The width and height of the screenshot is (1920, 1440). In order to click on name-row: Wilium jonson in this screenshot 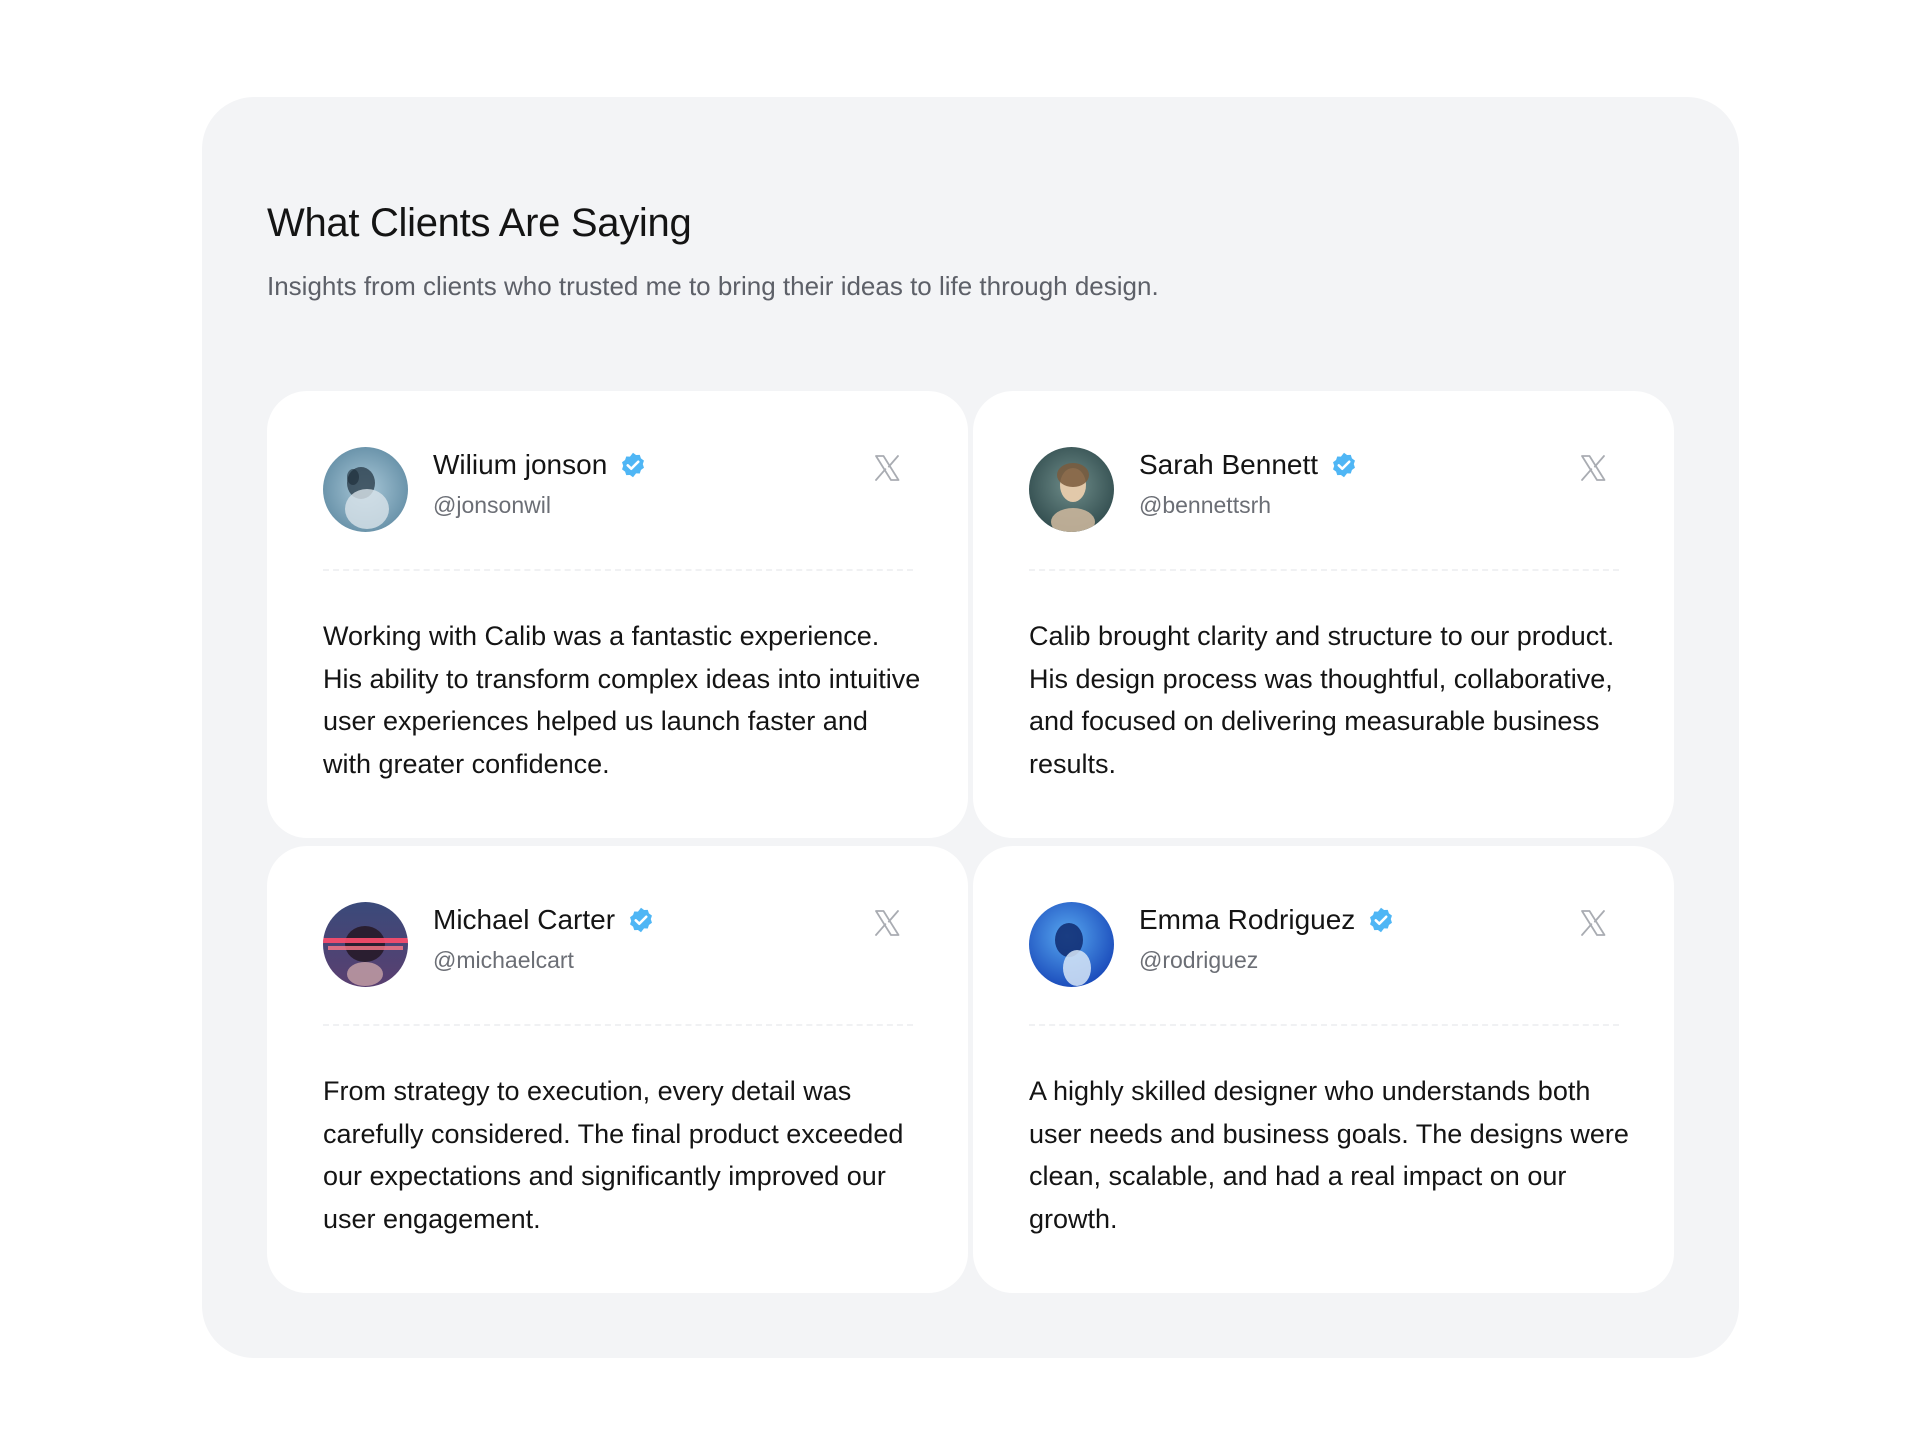, I will do `click(540, 465)`.